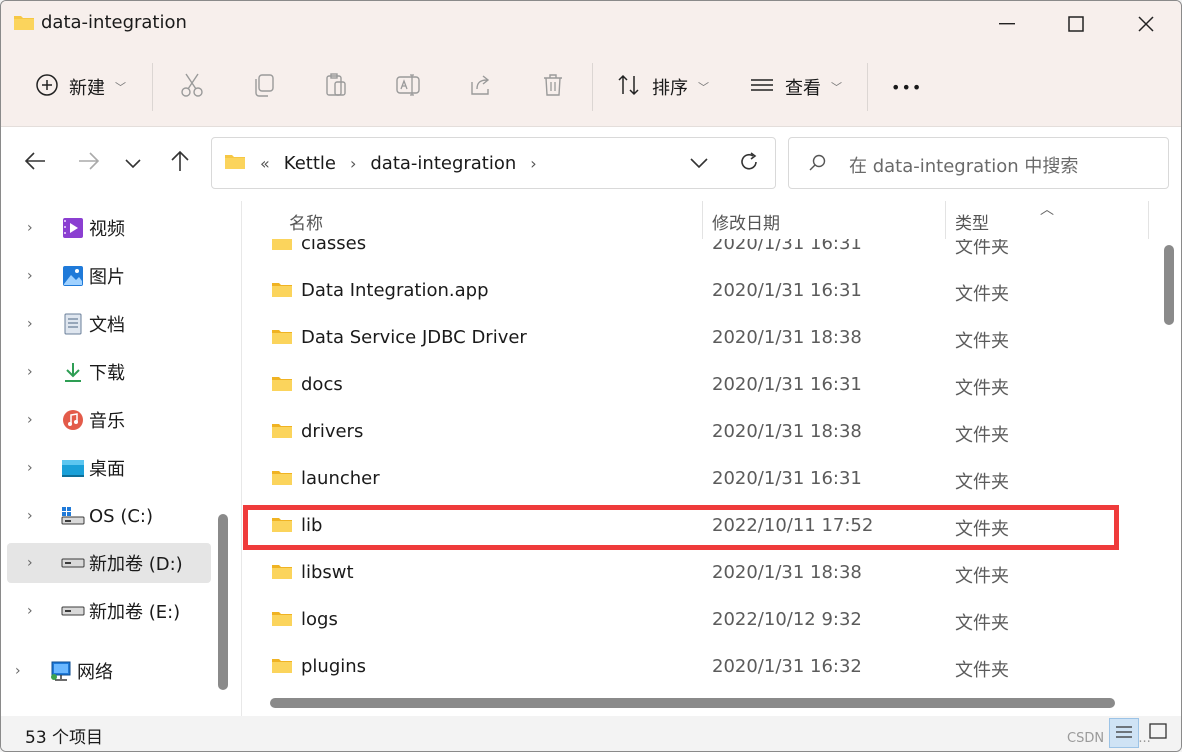 This screenshot has height=752, width=1182. I want to click on copy-button, so click(264, 87).